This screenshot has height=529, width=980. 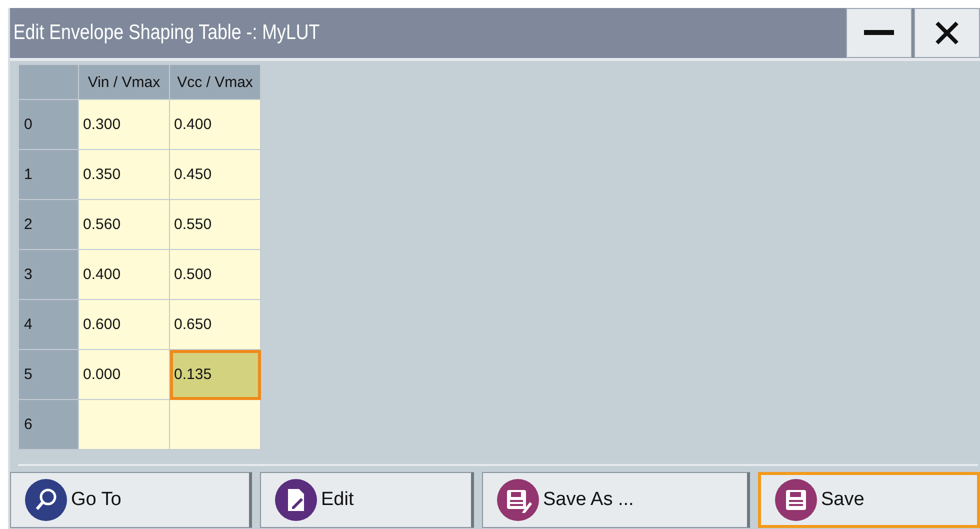 I want to click on floppy-disk-icon, so click(x=796, y=500).